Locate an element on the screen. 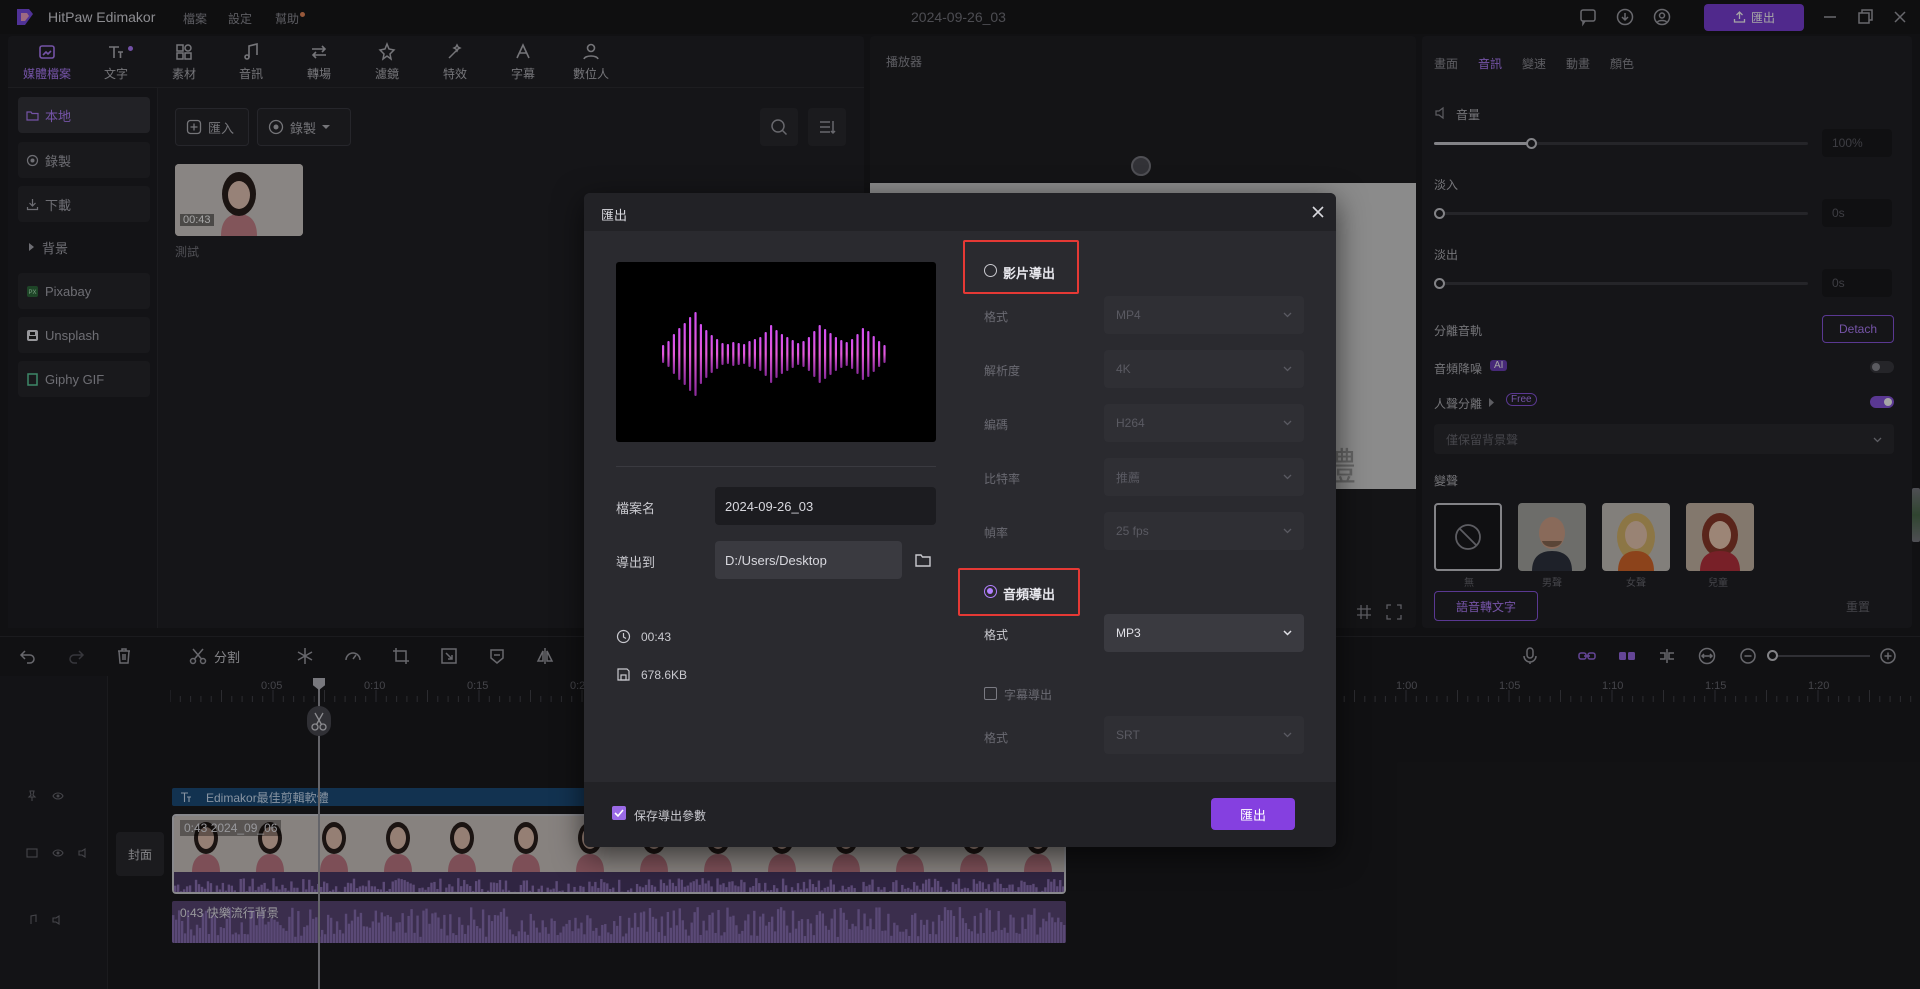 This screenshot has height=989, width=1920. export-to-label: 導出到 is located at coordinates (636, 562).